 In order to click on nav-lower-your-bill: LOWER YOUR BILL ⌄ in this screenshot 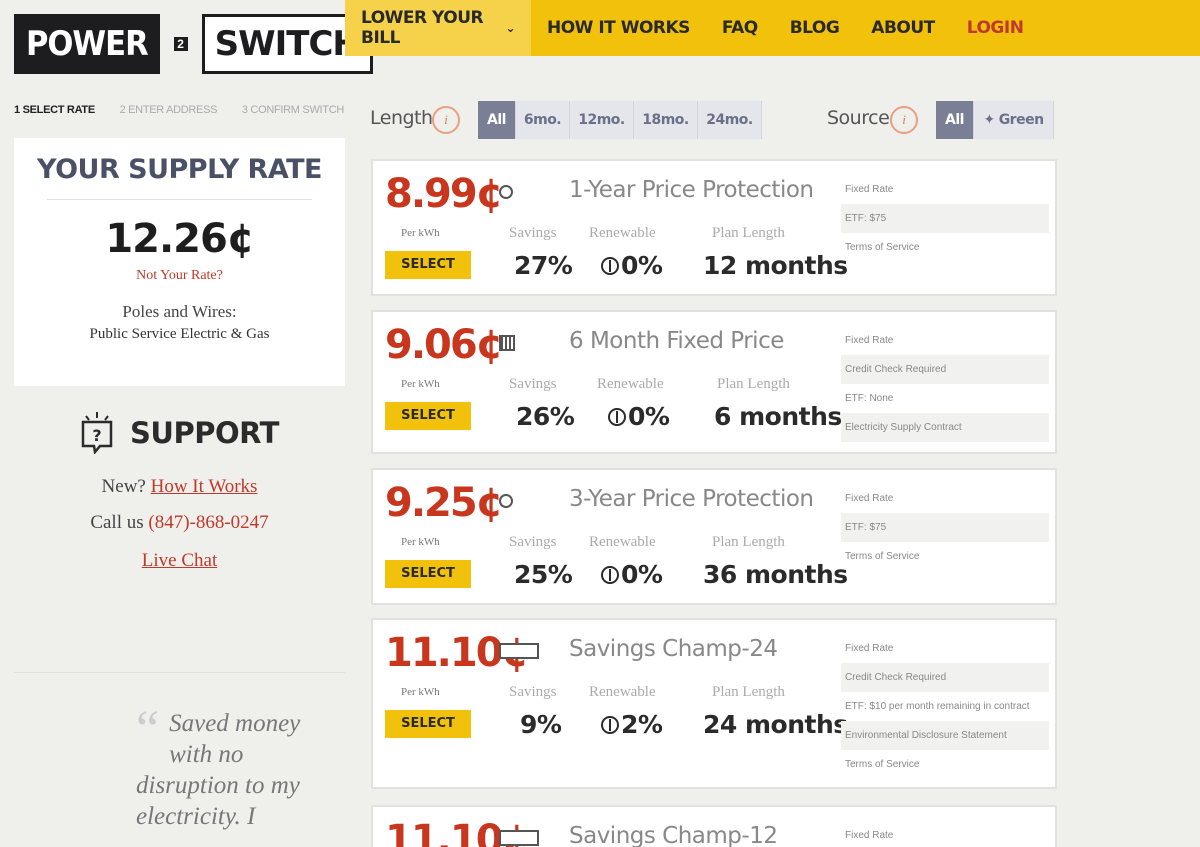, I will do `click(438, 28)`.